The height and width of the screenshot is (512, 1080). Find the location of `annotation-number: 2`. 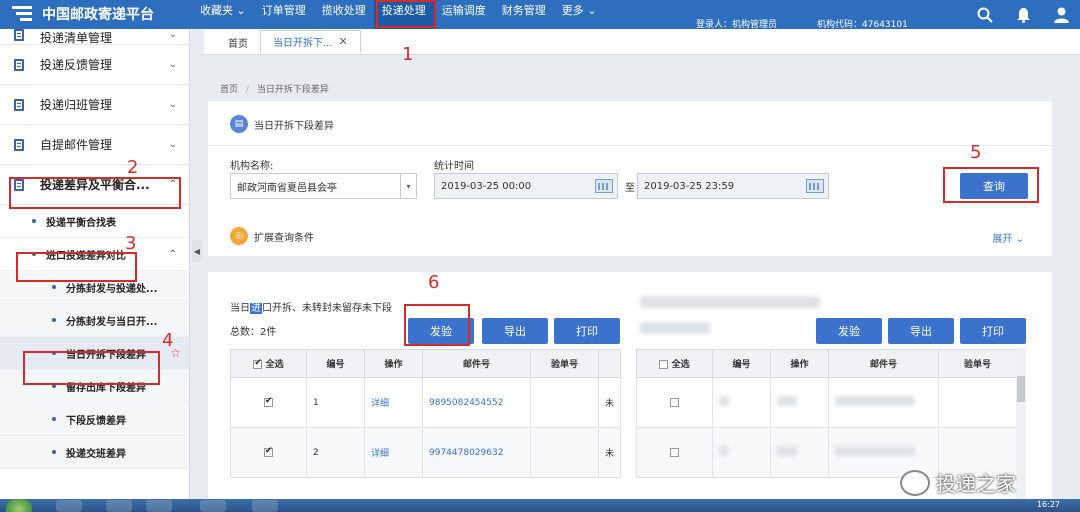

annotation-number: 2 is located at coordinates (133, 167).